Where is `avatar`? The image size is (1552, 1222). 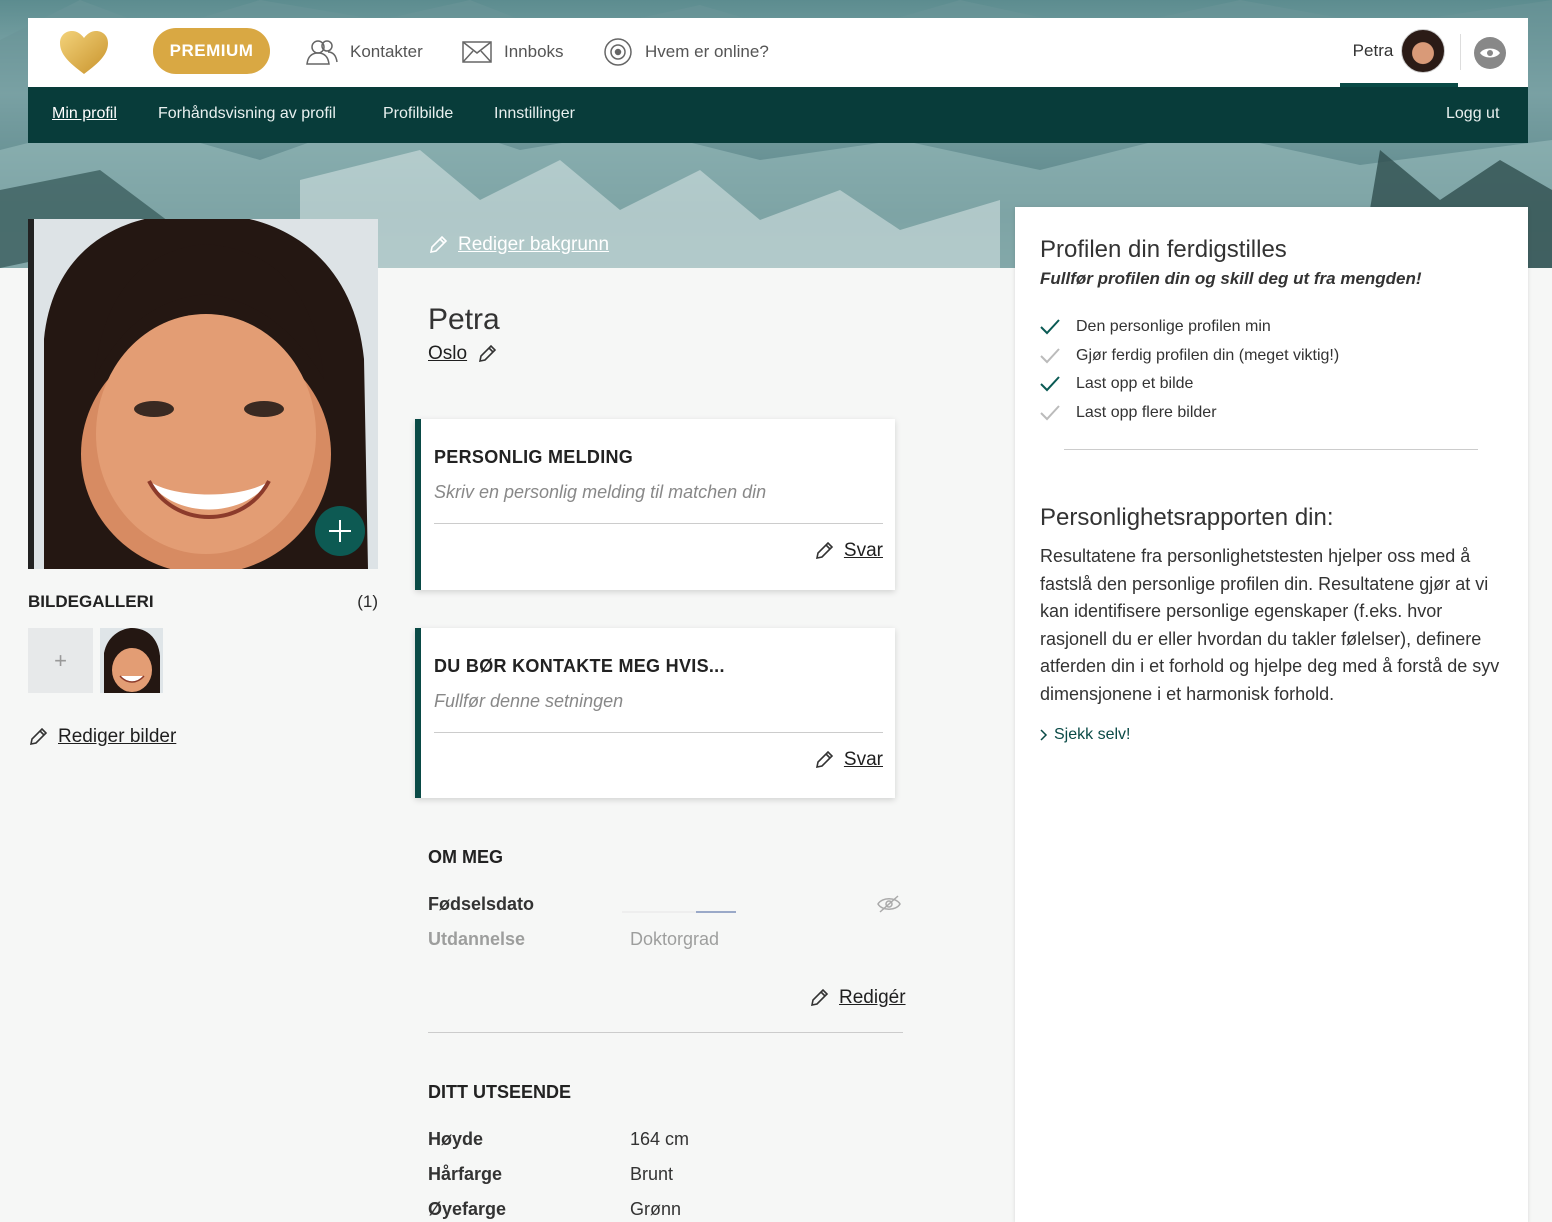 avatar is located at coordinates (1423, 50).